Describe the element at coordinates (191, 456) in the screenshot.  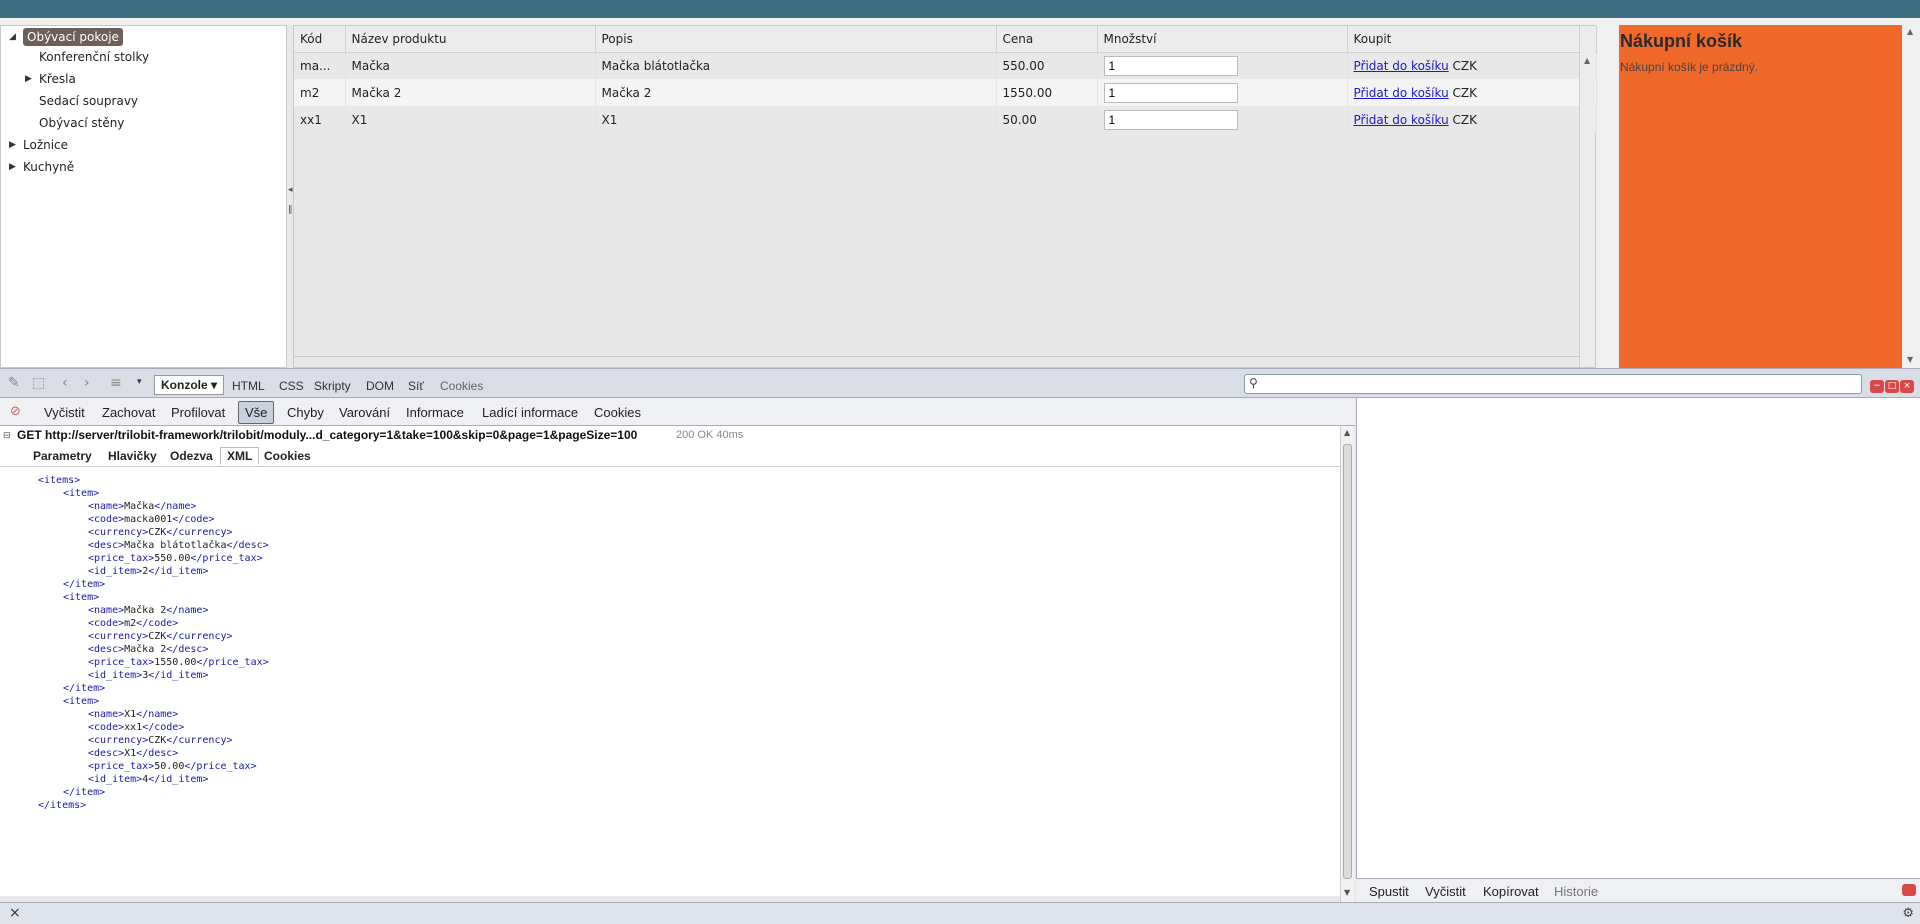
I see `tab-odezva: Odezva` at that location.